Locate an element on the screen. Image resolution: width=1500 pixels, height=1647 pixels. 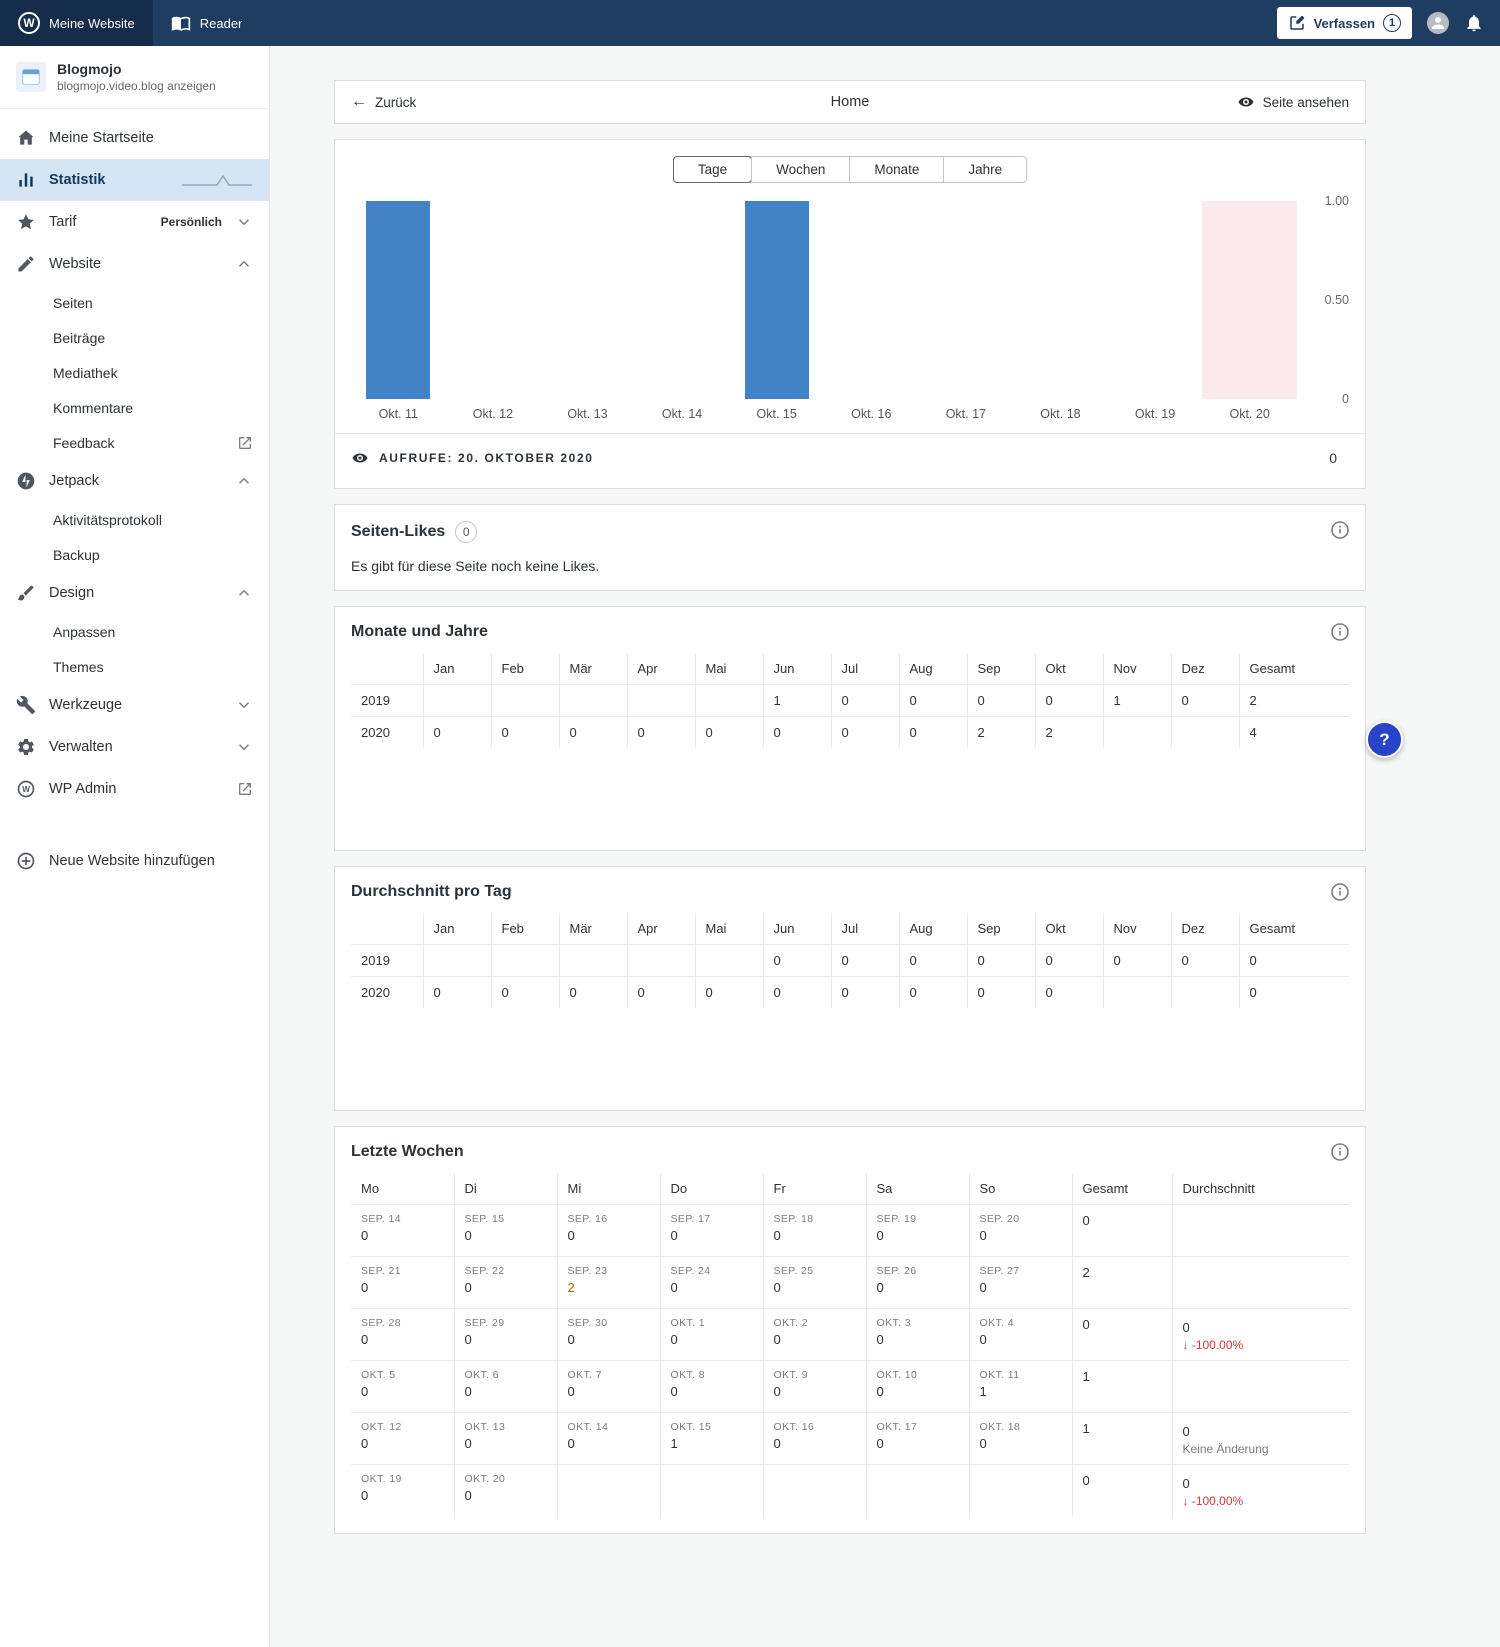
help-button: ? is located at coordinates (1384, 739).